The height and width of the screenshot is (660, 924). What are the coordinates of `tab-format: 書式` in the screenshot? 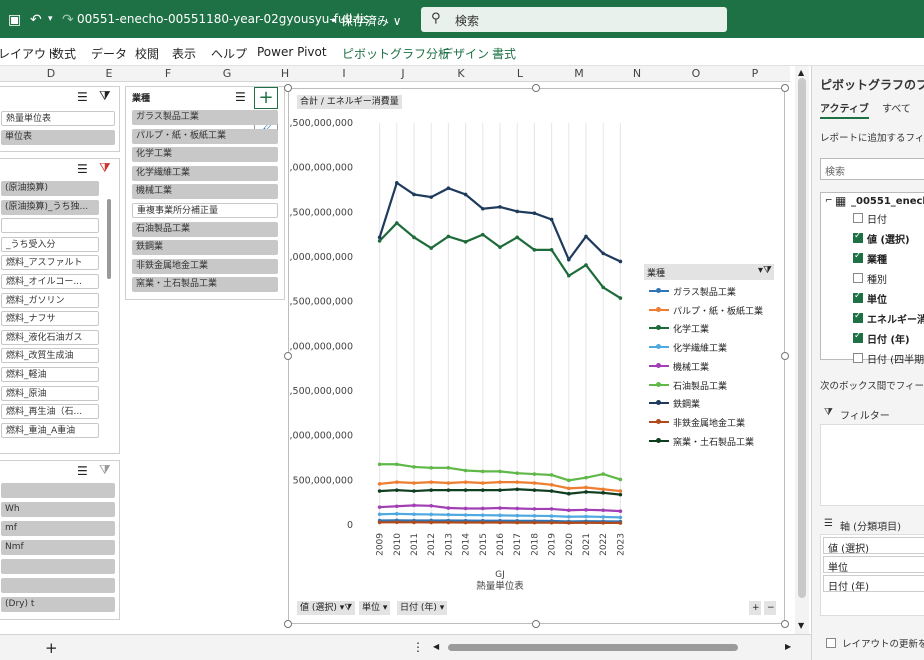 It's located at (504, 53).